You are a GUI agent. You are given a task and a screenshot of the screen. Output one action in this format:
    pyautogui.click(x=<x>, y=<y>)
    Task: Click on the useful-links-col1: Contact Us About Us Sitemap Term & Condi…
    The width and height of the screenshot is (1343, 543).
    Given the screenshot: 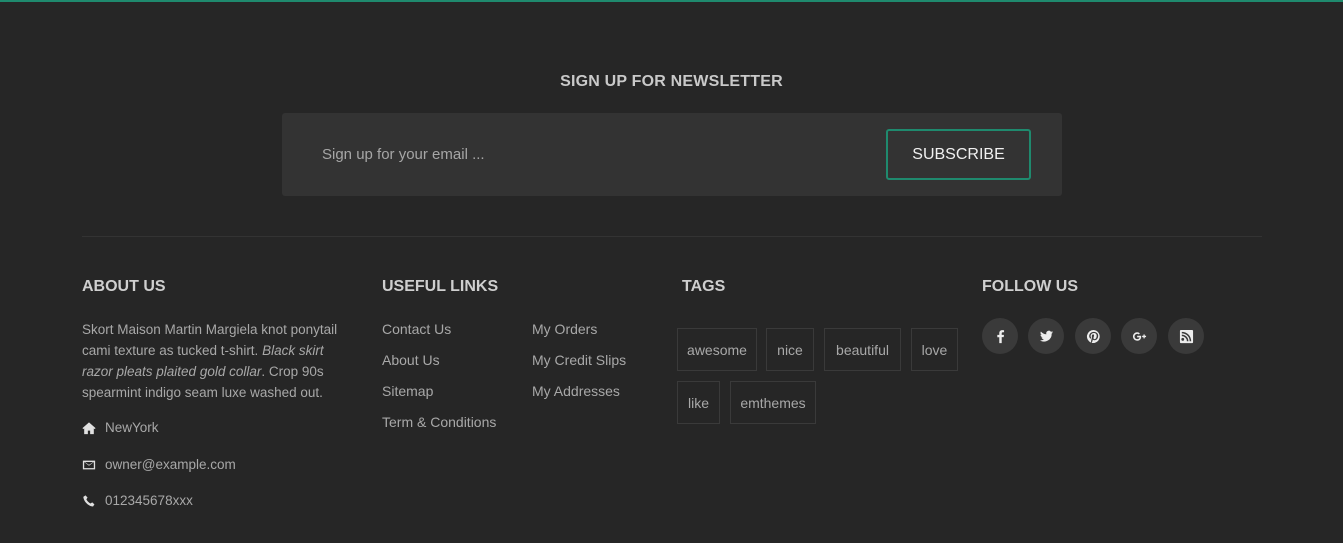 What is the action you would take?
    pyautogui.click(x=439, y=383)
    